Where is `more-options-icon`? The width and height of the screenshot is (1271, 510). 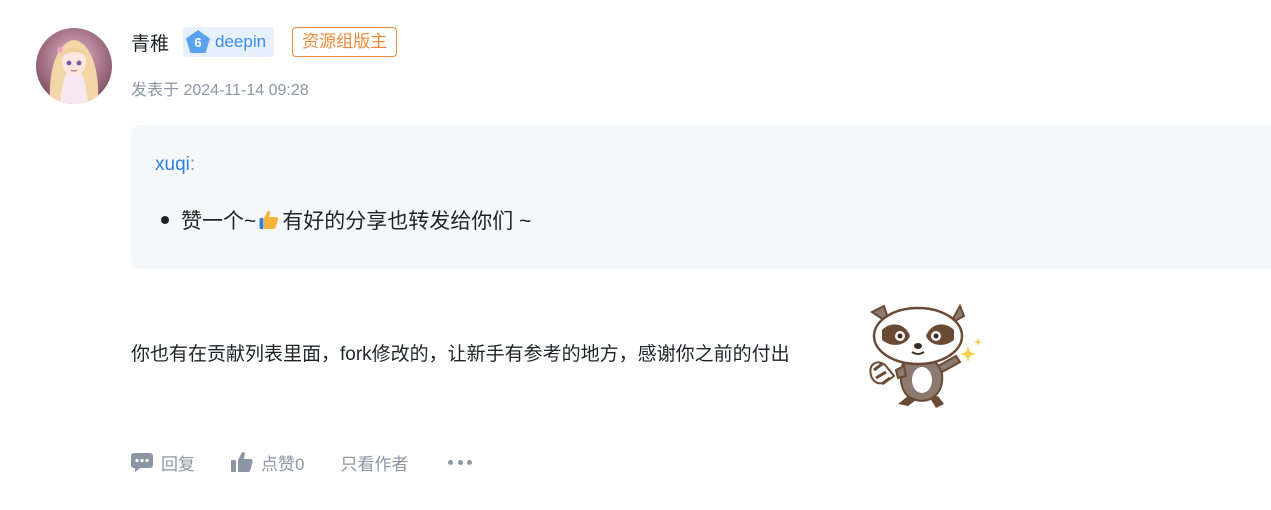
more-options-icon is located at coordinates (460, 462).